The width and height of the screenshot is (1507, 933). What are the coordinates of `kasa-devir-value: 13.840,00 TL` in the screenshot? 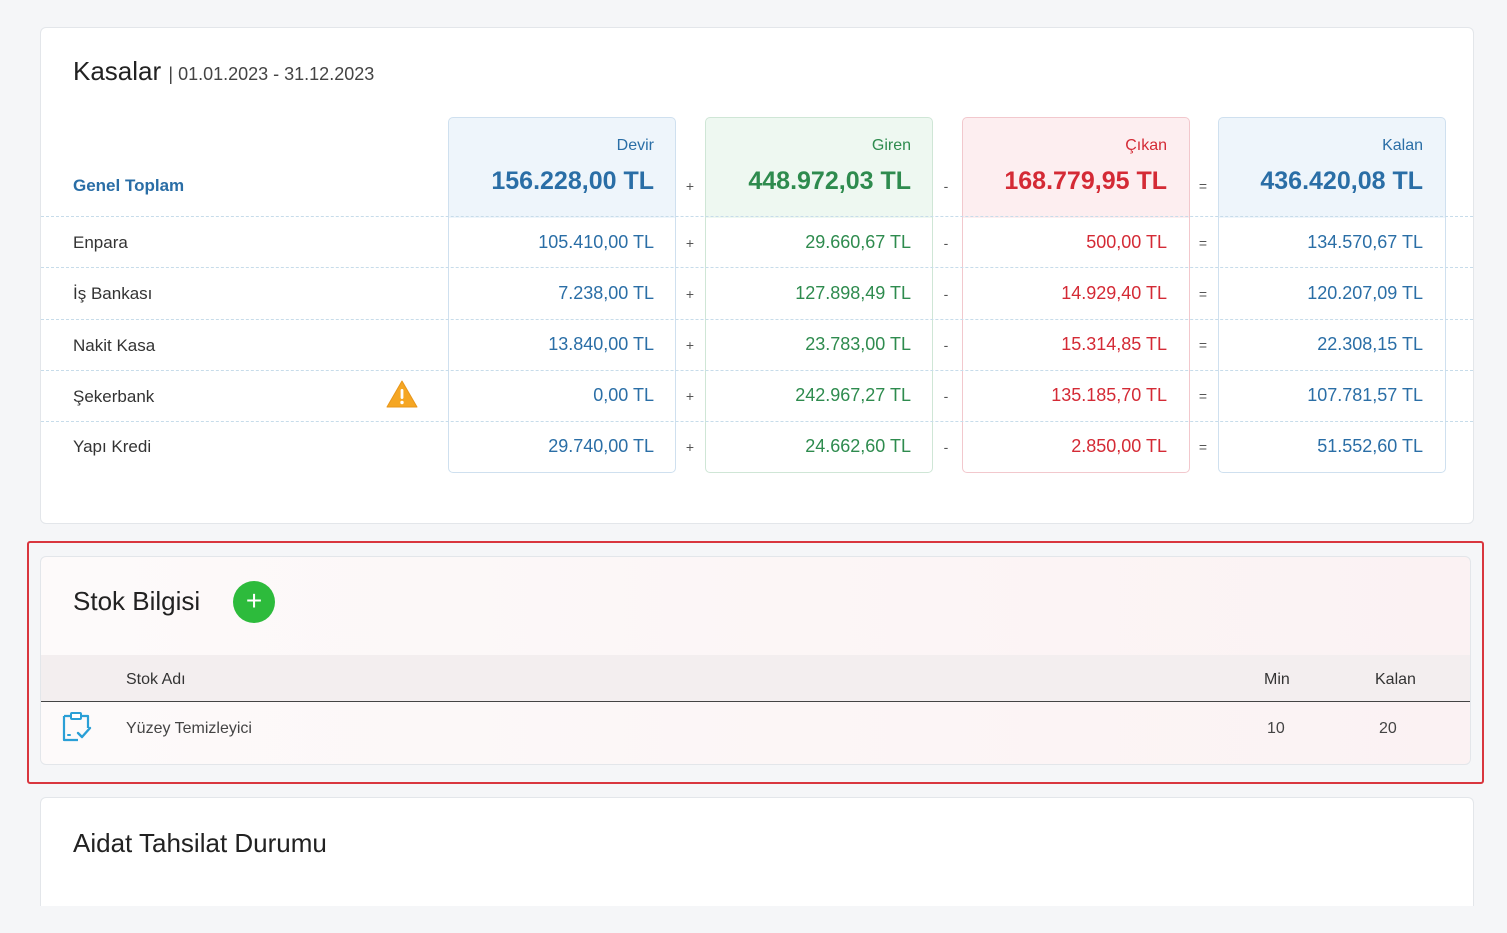 It's located at (601, 344).